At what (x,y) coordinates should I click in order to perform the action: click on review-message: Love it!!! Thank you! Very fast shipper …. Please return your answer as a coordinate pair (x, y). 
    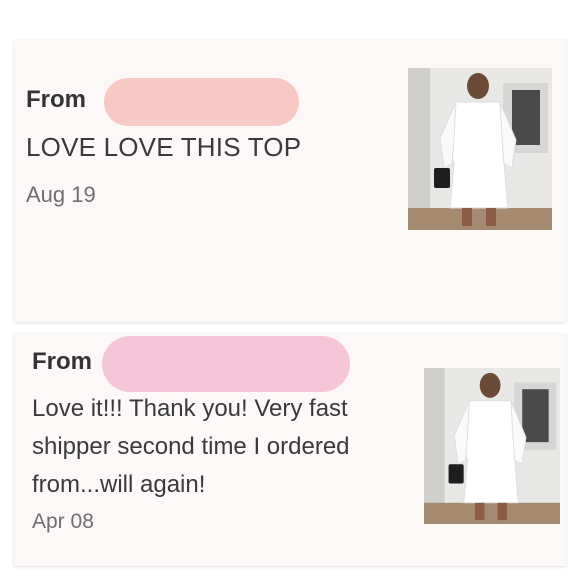
    Looking at the image, I should click on (191, 446).